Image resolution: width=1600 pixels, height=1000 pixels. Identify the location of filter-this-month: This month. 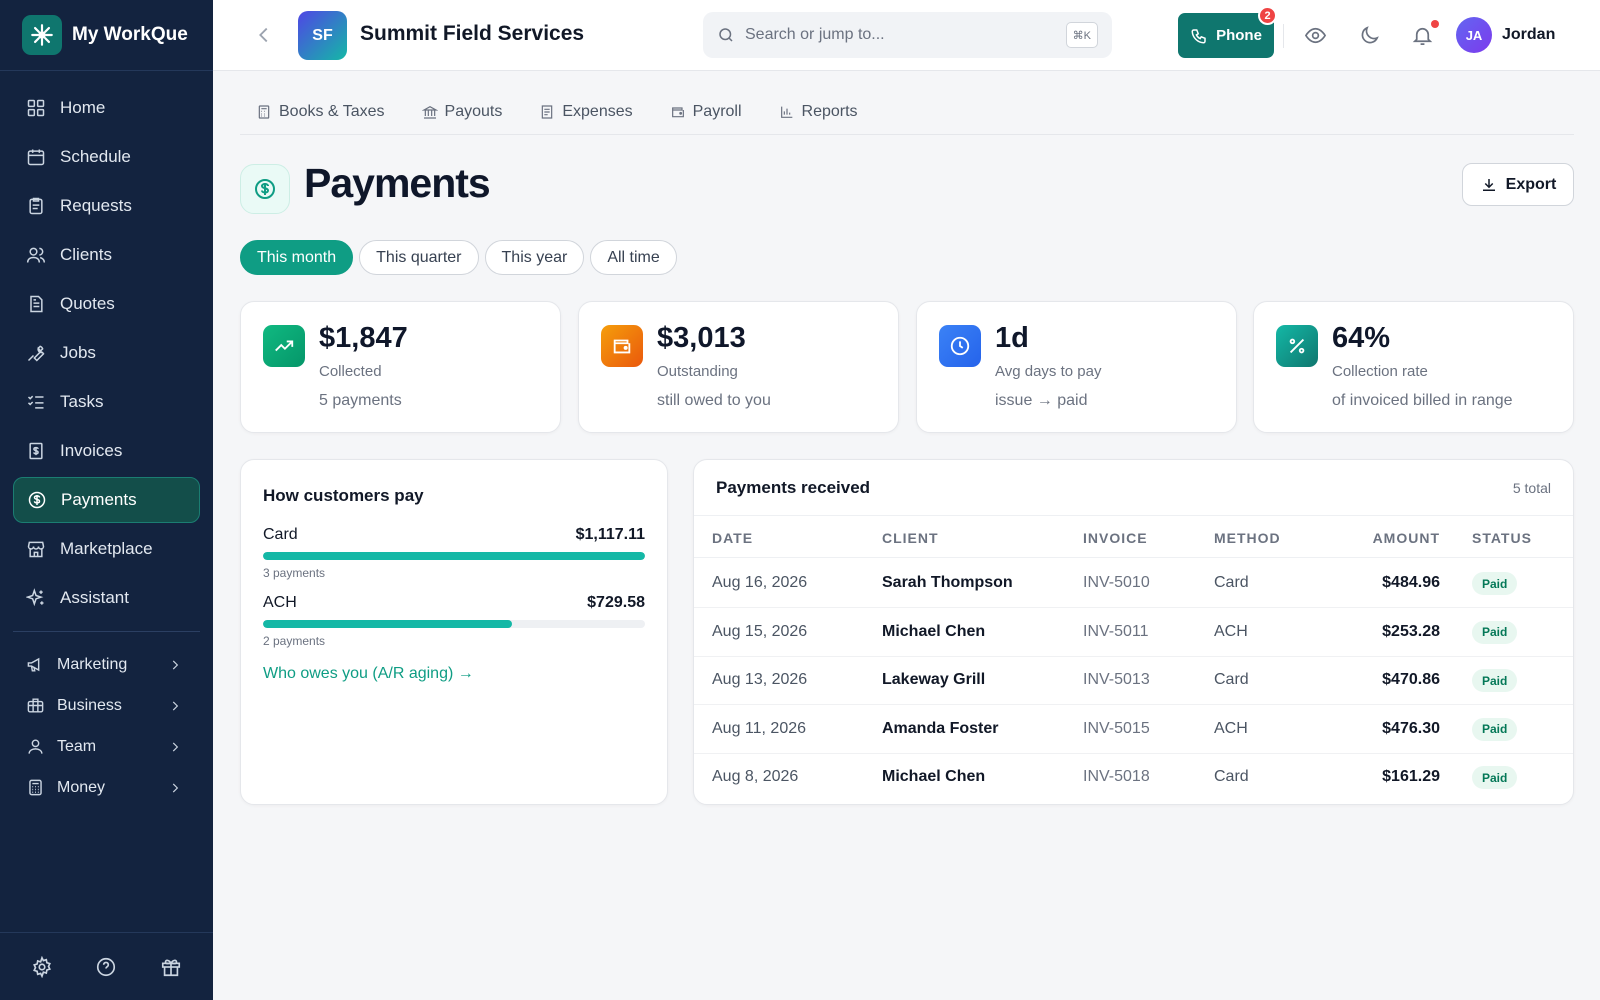
(297, 257).